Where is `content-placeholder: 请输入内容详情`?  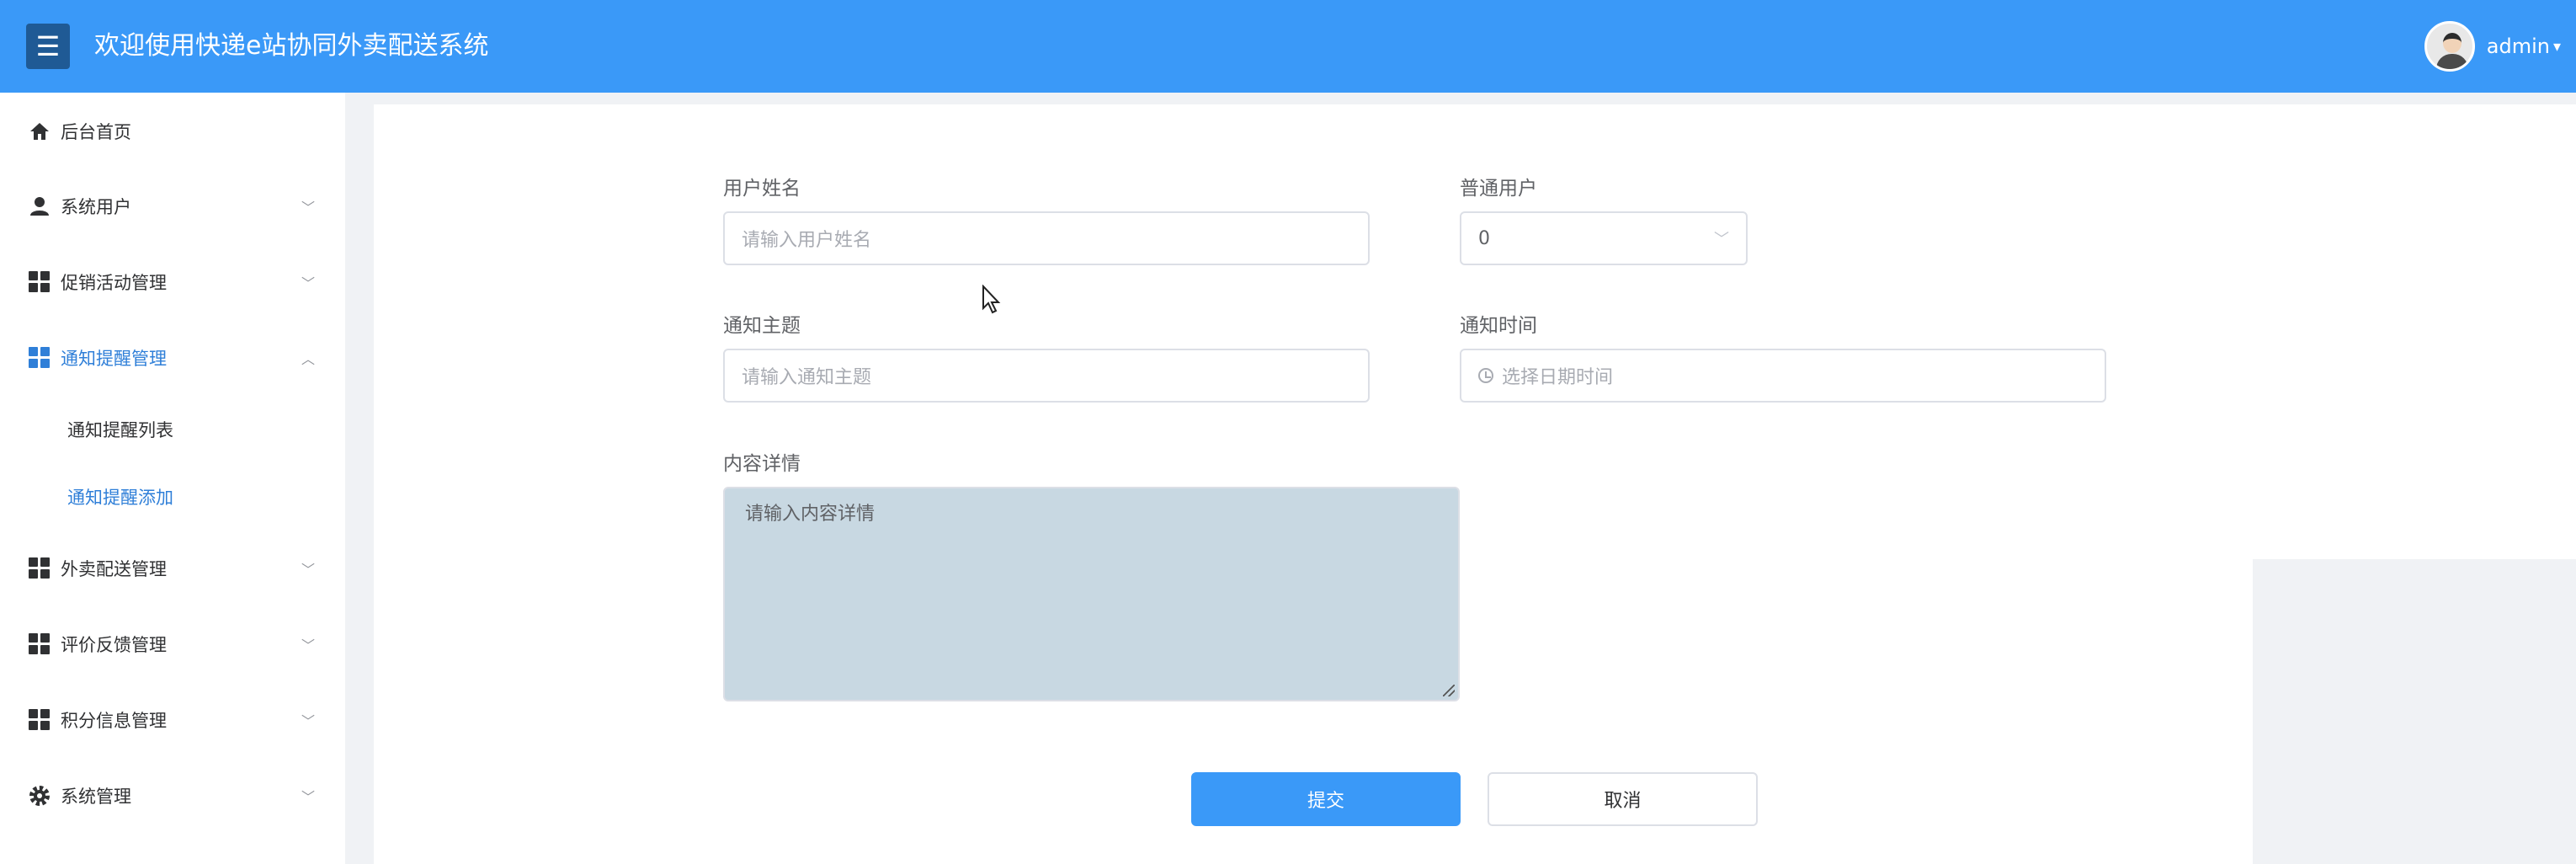 content-placeholder: 请输入内容详情 is located at coordinates (811, 514).